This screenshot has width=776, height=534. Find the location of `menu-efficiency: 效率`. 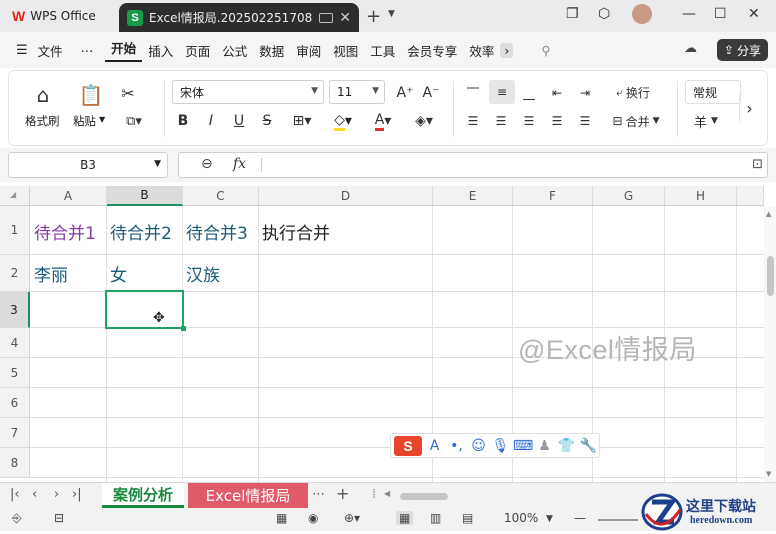

menu-efficiency: 效率 is located at coordinates (481, 50).